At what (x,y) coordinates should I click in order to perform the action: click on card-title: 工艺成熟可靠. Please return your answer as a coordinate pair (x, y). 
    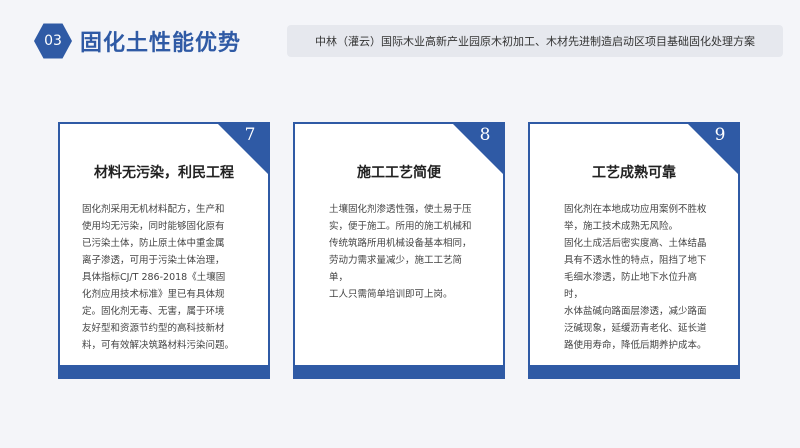
    Looking at the image, I should click on (634, 173).